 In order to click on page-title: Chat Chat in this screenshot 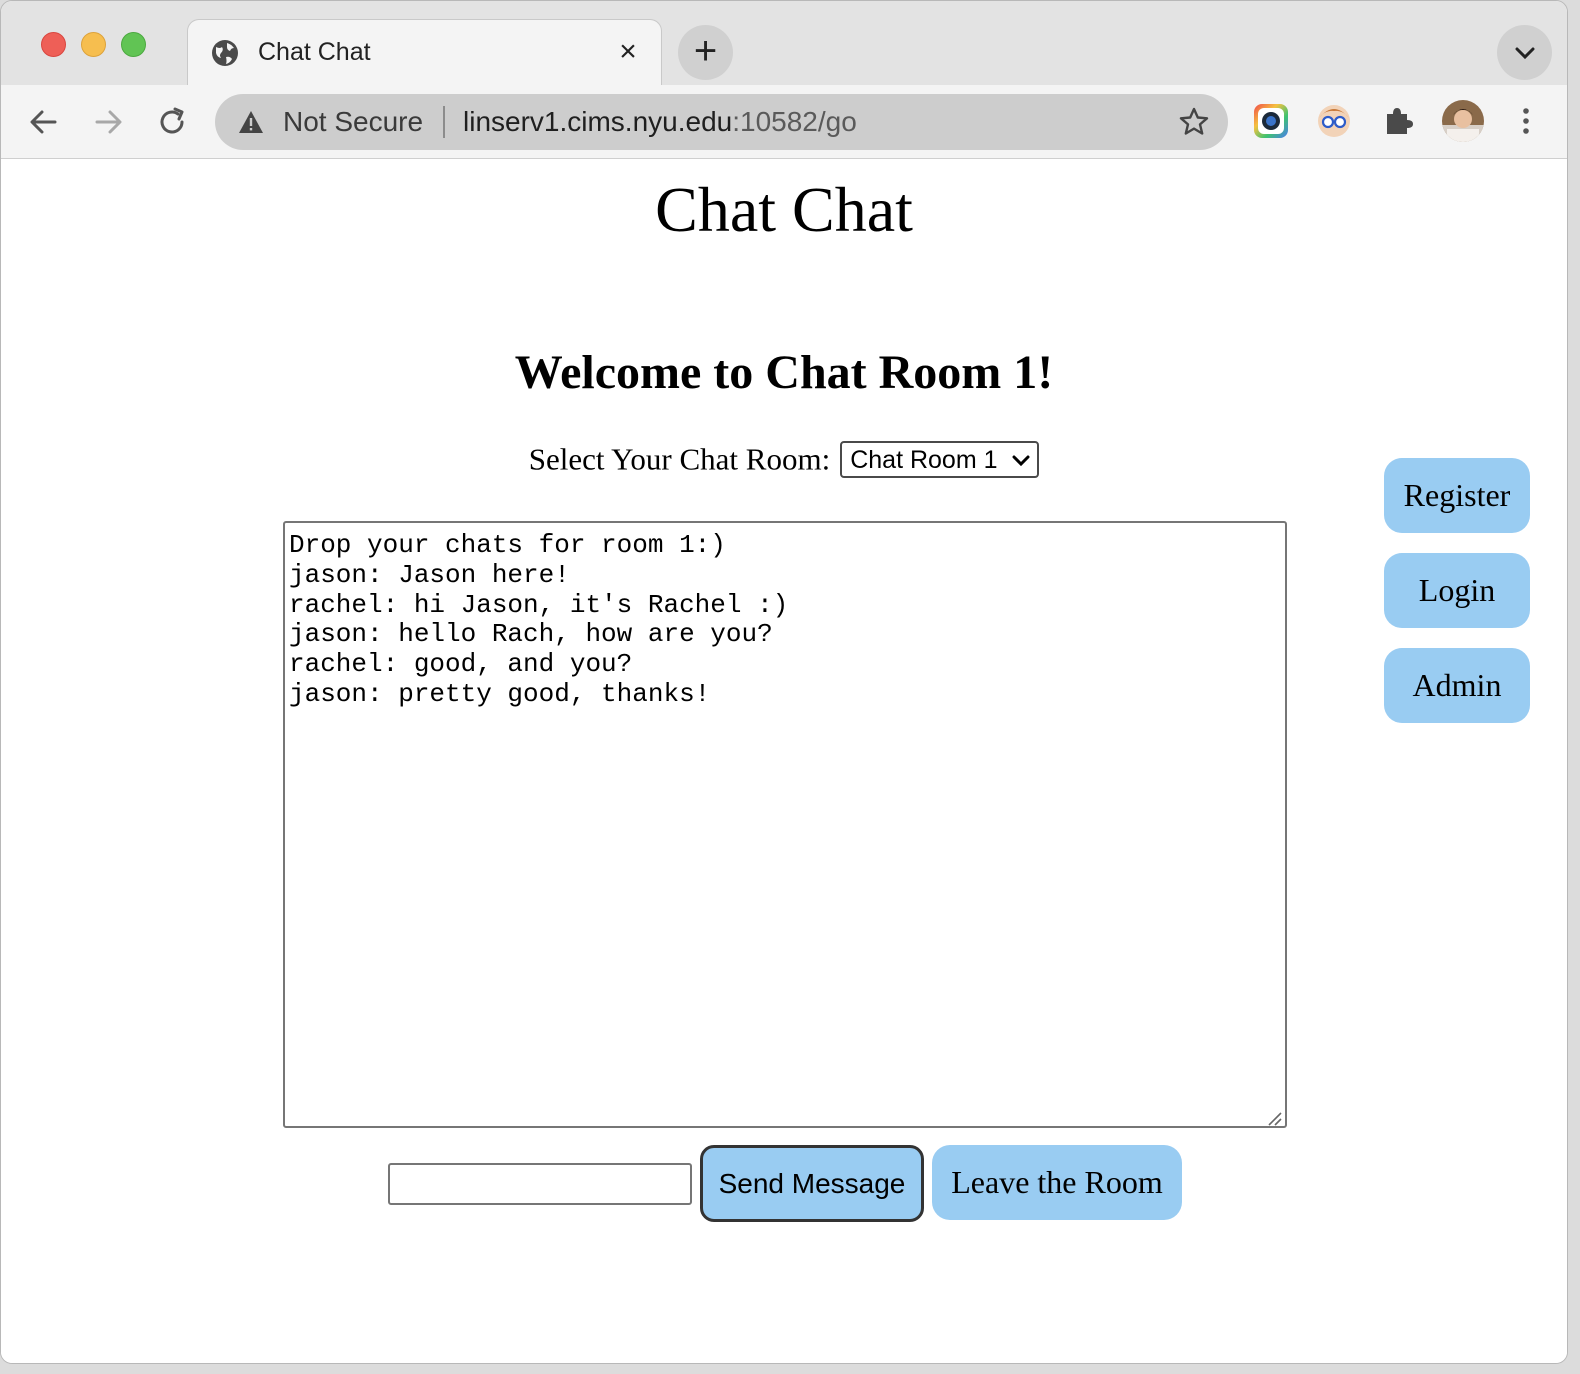, I will do `click(784, 209)`.